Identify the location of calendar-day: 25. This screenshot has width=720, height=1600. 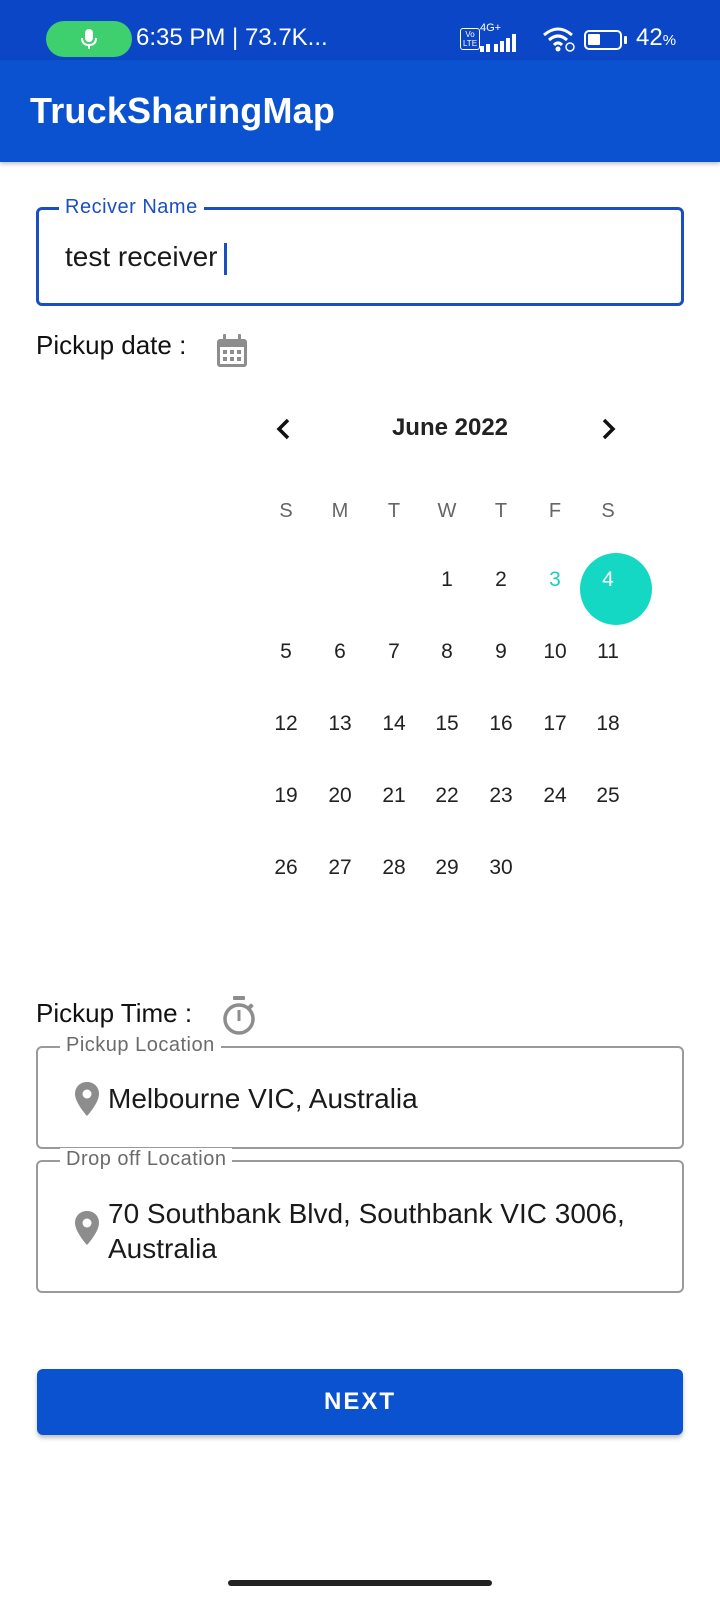
(608, 796).